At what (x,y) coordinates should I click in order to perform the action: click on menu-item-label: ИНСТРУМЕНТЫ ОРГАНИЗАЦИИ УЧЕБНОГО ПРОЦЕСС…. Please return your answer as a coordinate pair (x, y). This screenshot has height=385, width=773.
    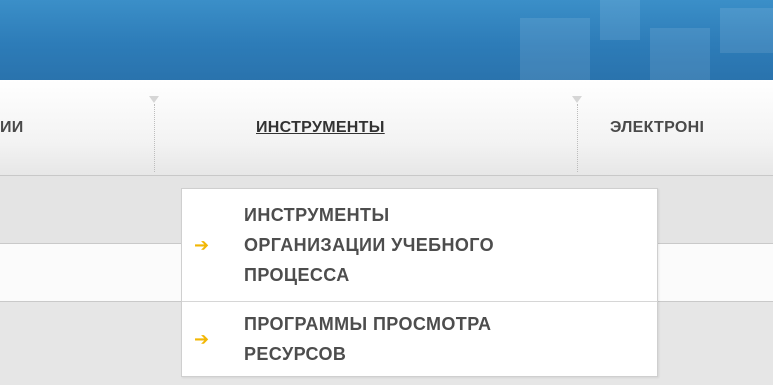
    Looking at the image, I should click on (369, 245).